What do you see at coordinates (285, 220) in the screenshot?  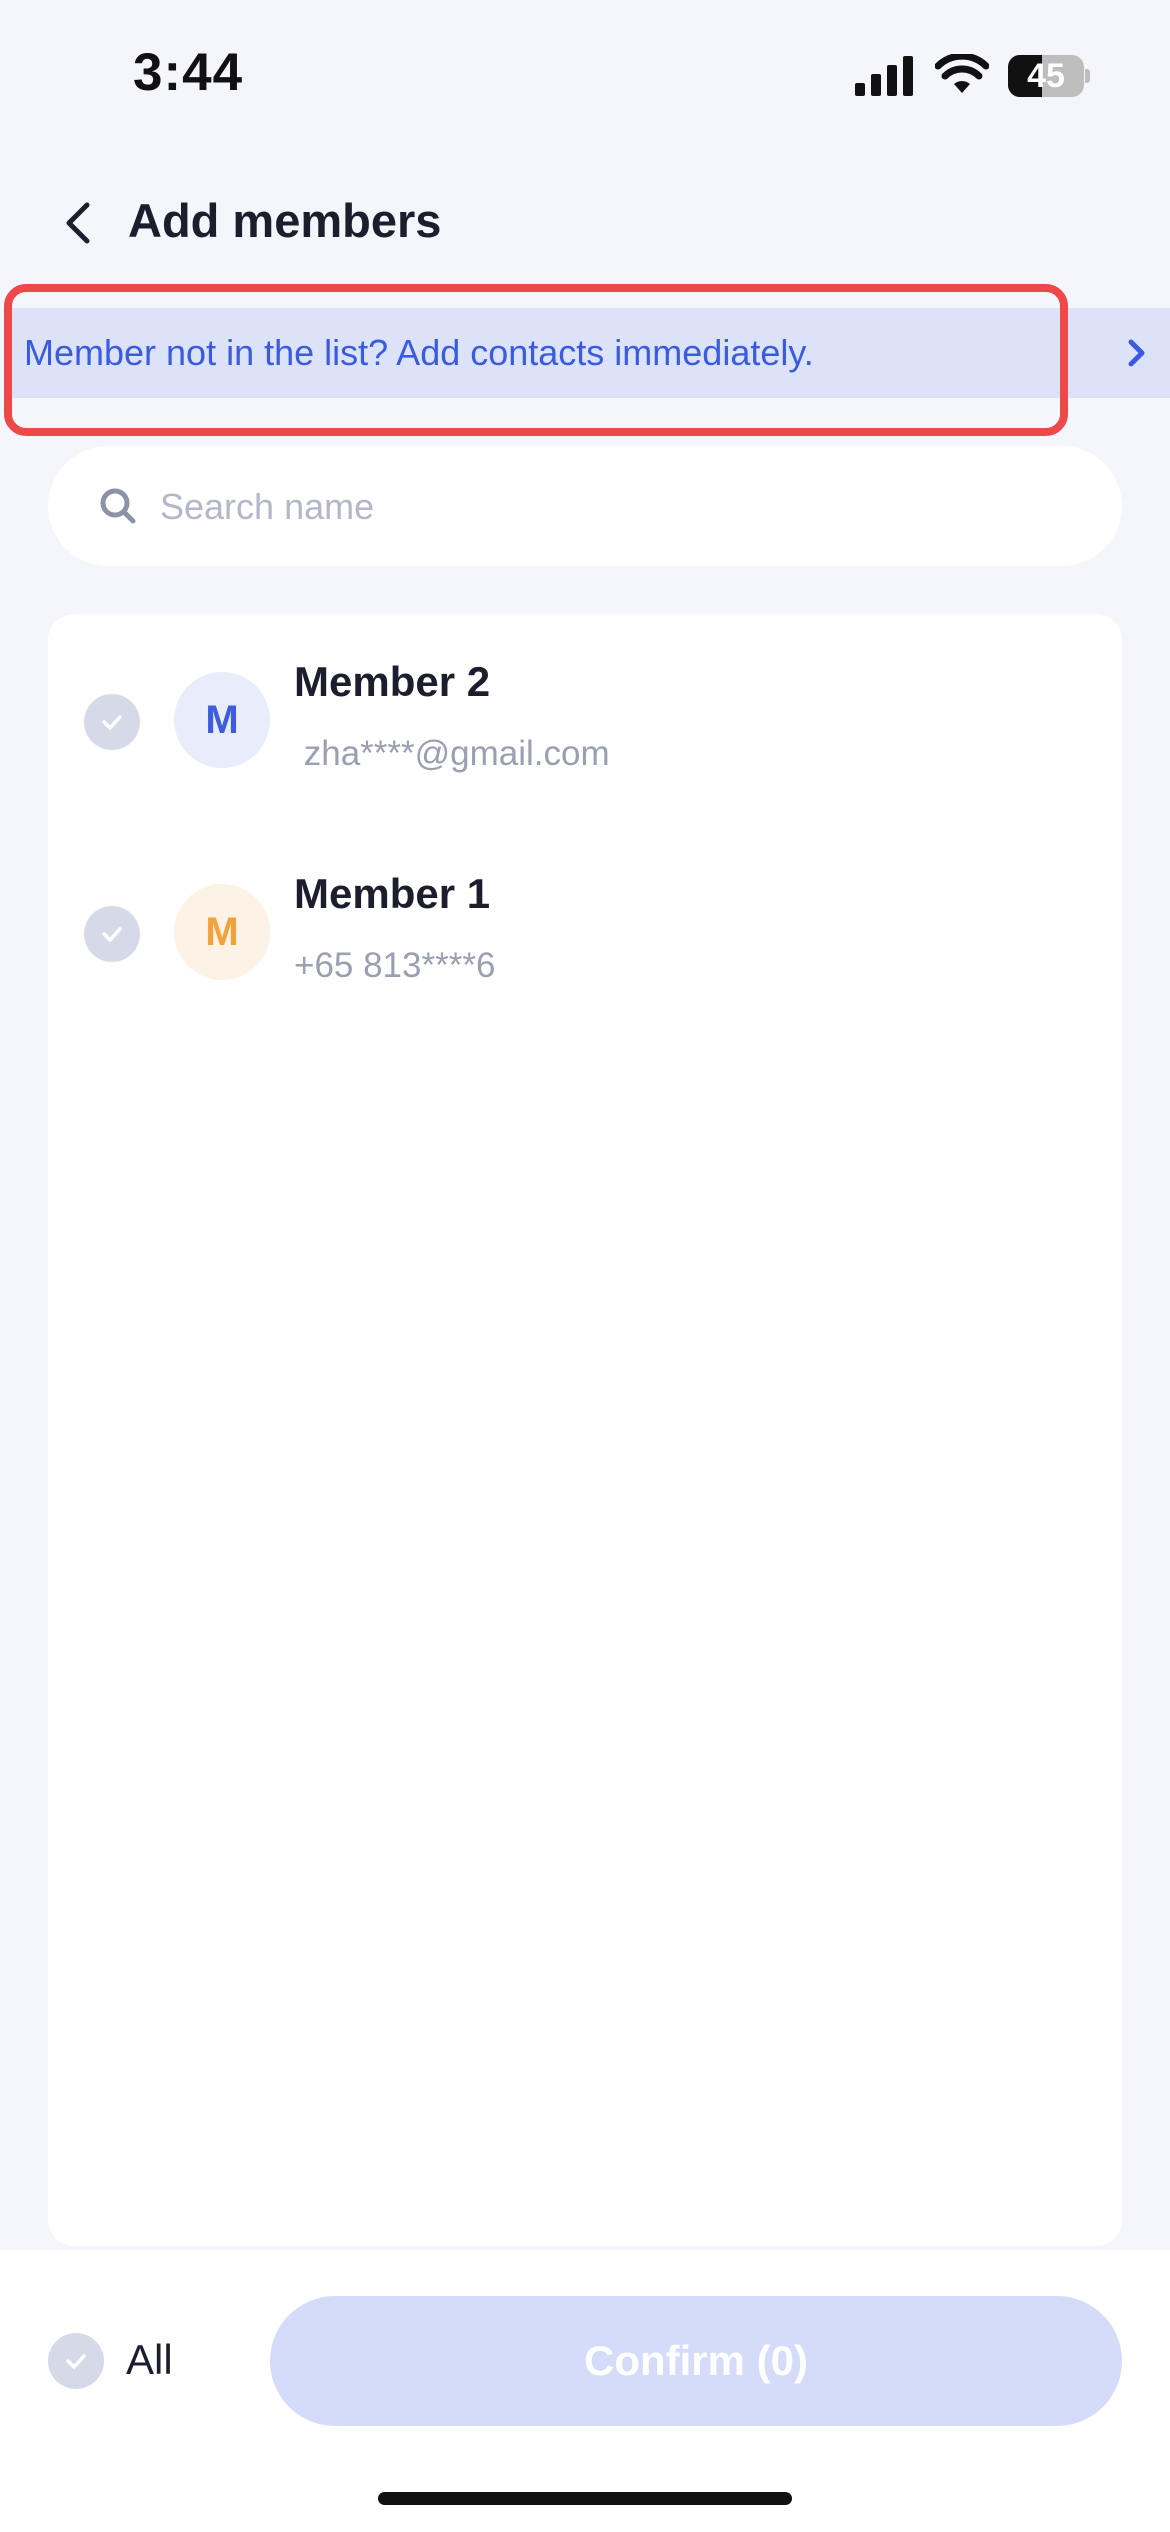 I see `page-title: Add members` at bounding box center [285, 220].